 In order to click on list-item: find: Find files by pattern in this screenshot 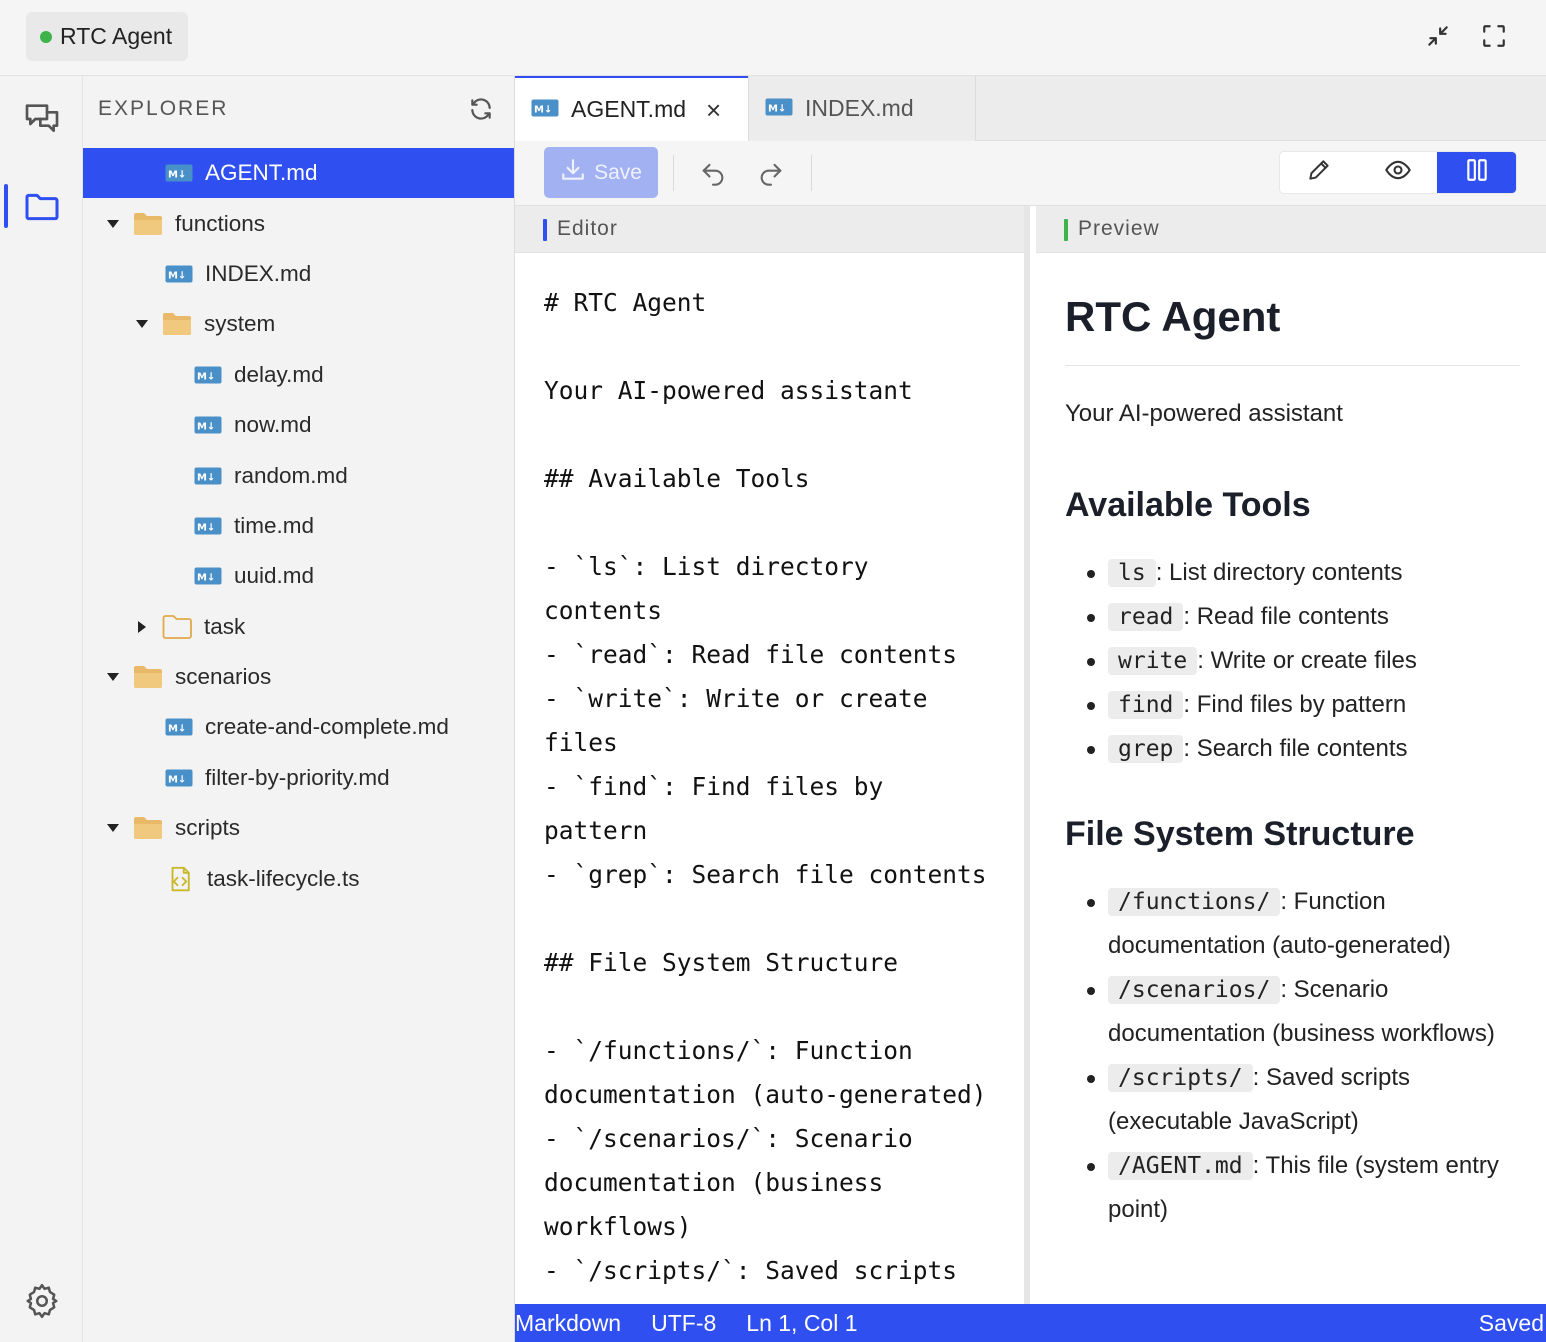, I will do `click(1303, 705)`.